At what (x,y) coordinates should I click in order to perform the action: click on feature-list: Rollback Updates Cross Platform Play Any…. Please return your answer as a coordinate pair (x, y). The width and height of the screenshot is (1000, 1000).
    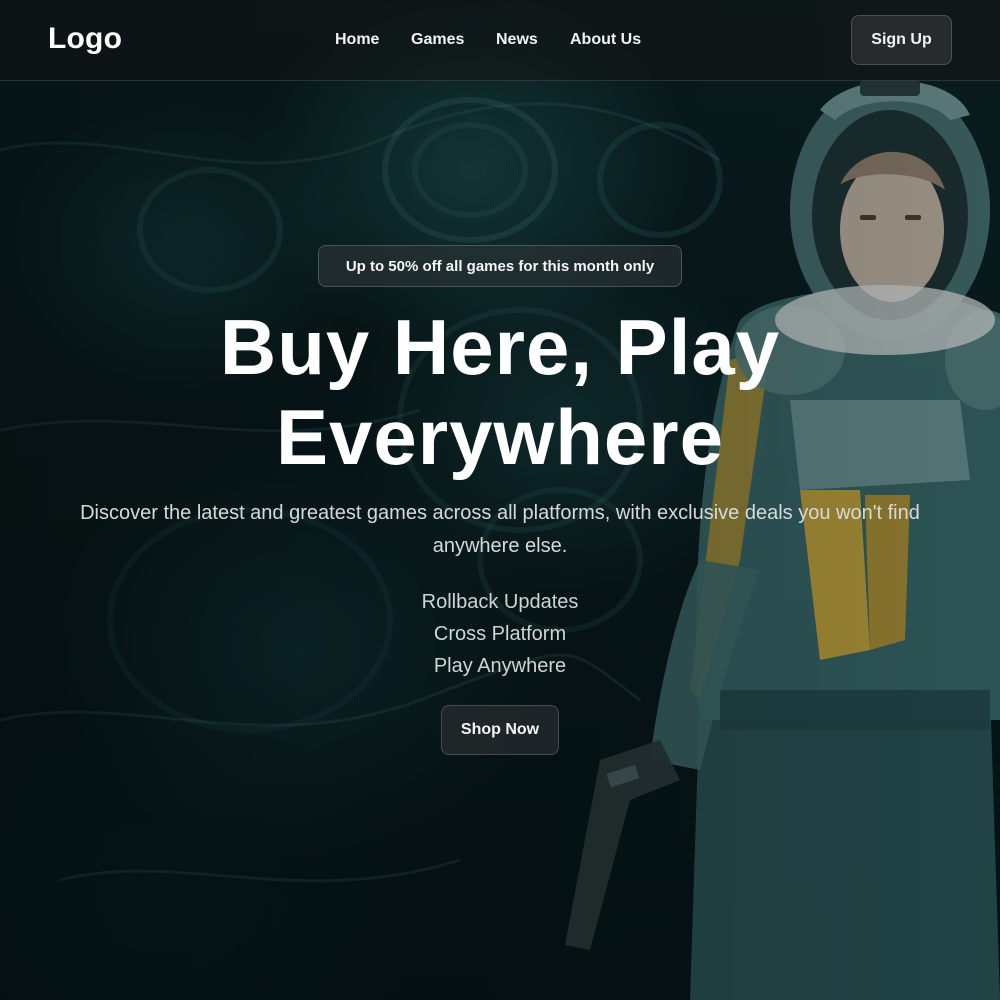
    Looking at the image, I should click on (500, 634).